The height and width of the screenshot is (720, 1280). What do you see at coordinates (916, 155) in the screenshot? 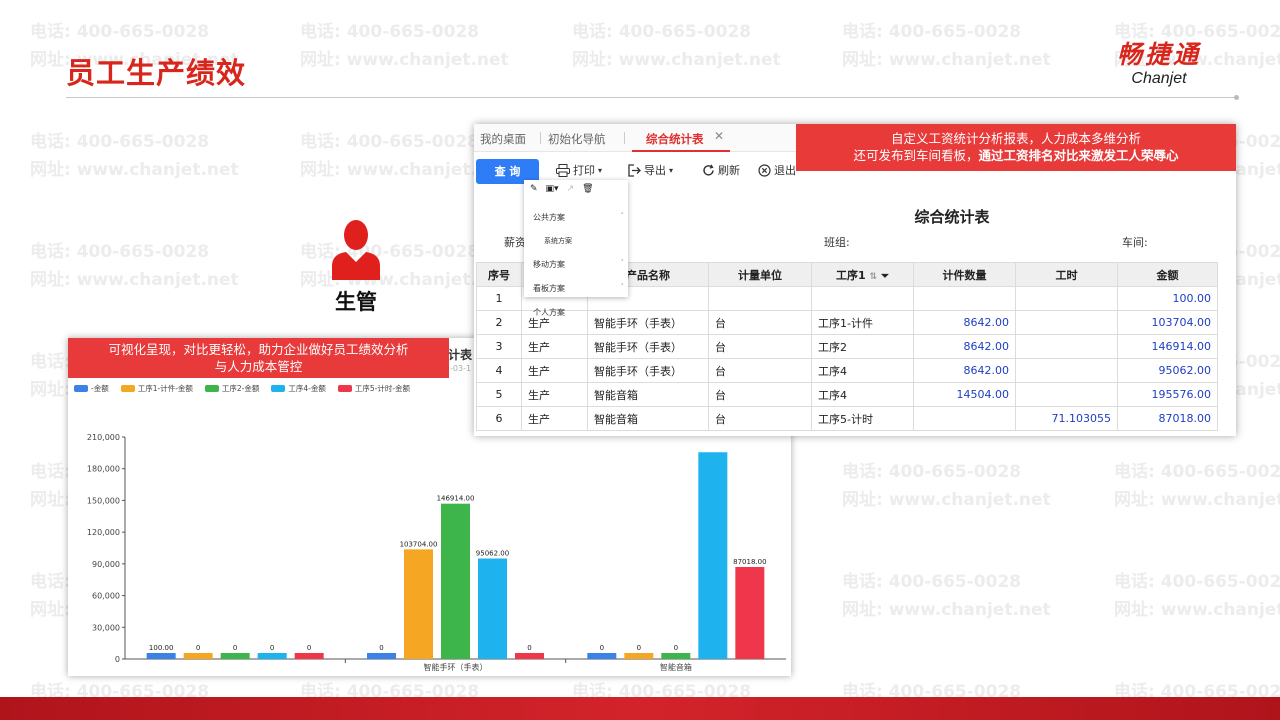
I see `report-callout-plain: 还可发布到车间看板，` at bounding box center [916, 155].